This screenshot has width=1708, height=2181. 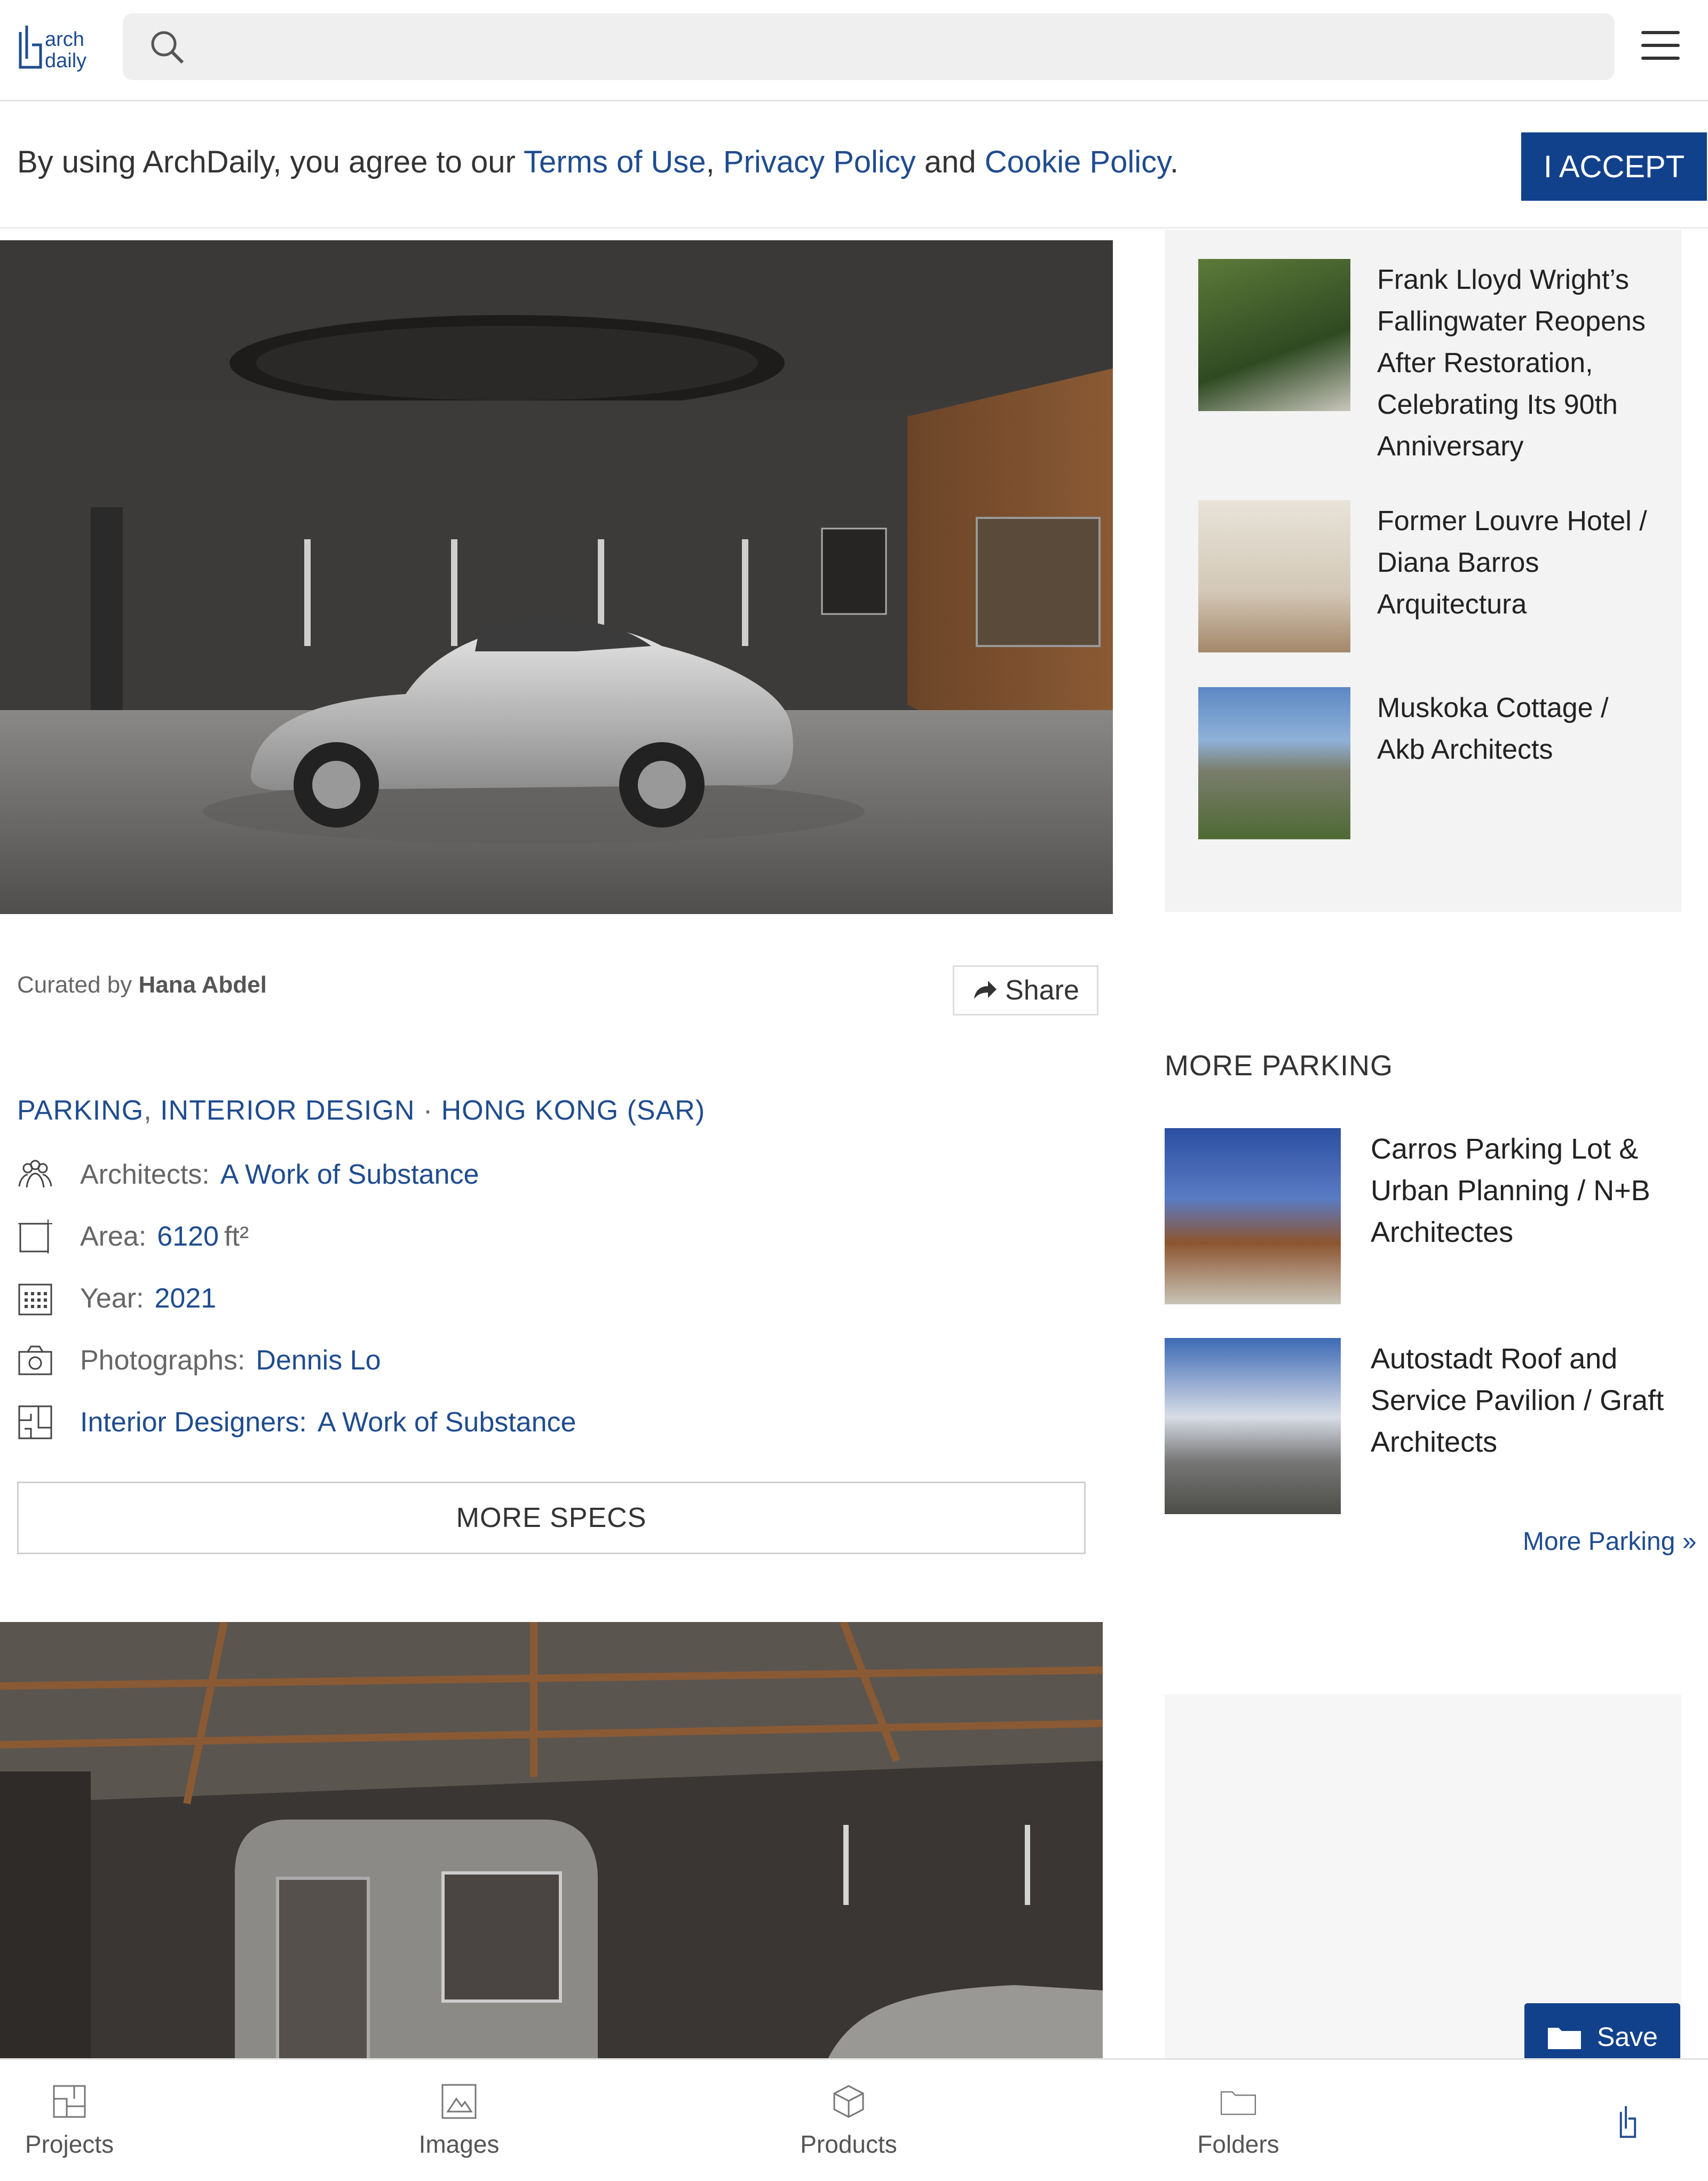 I want to click on terms-of-use-link: Terms of Use, so click(x=615, y=162).